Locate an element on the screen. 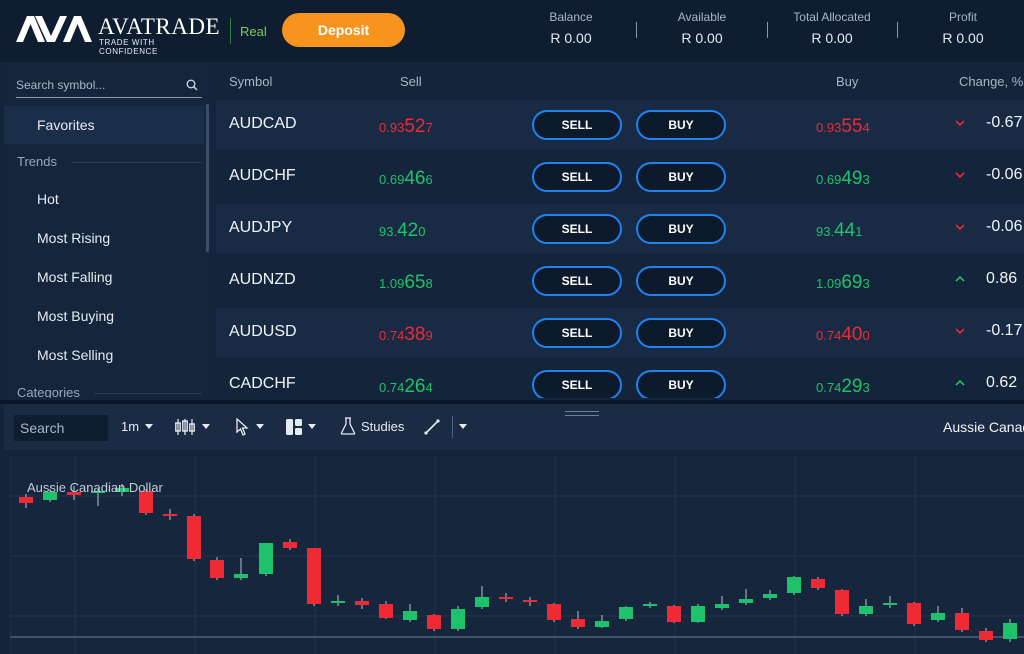  avatrade-logo: AVATRADE TRADE WITH CONFIDENCE is located at coordinates (118, 35).